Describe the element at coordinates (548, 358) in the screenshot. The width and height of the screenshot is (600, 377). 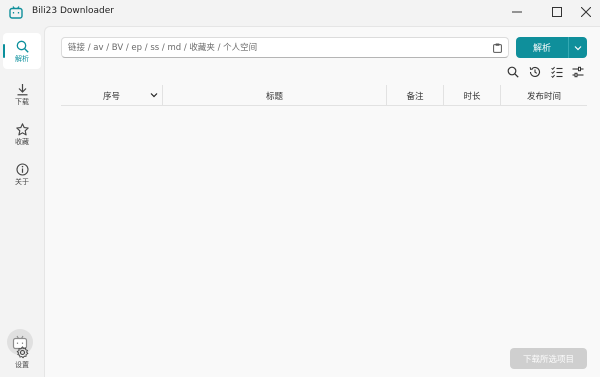
I see `download-selected-button: 下载所选项目` at that location.